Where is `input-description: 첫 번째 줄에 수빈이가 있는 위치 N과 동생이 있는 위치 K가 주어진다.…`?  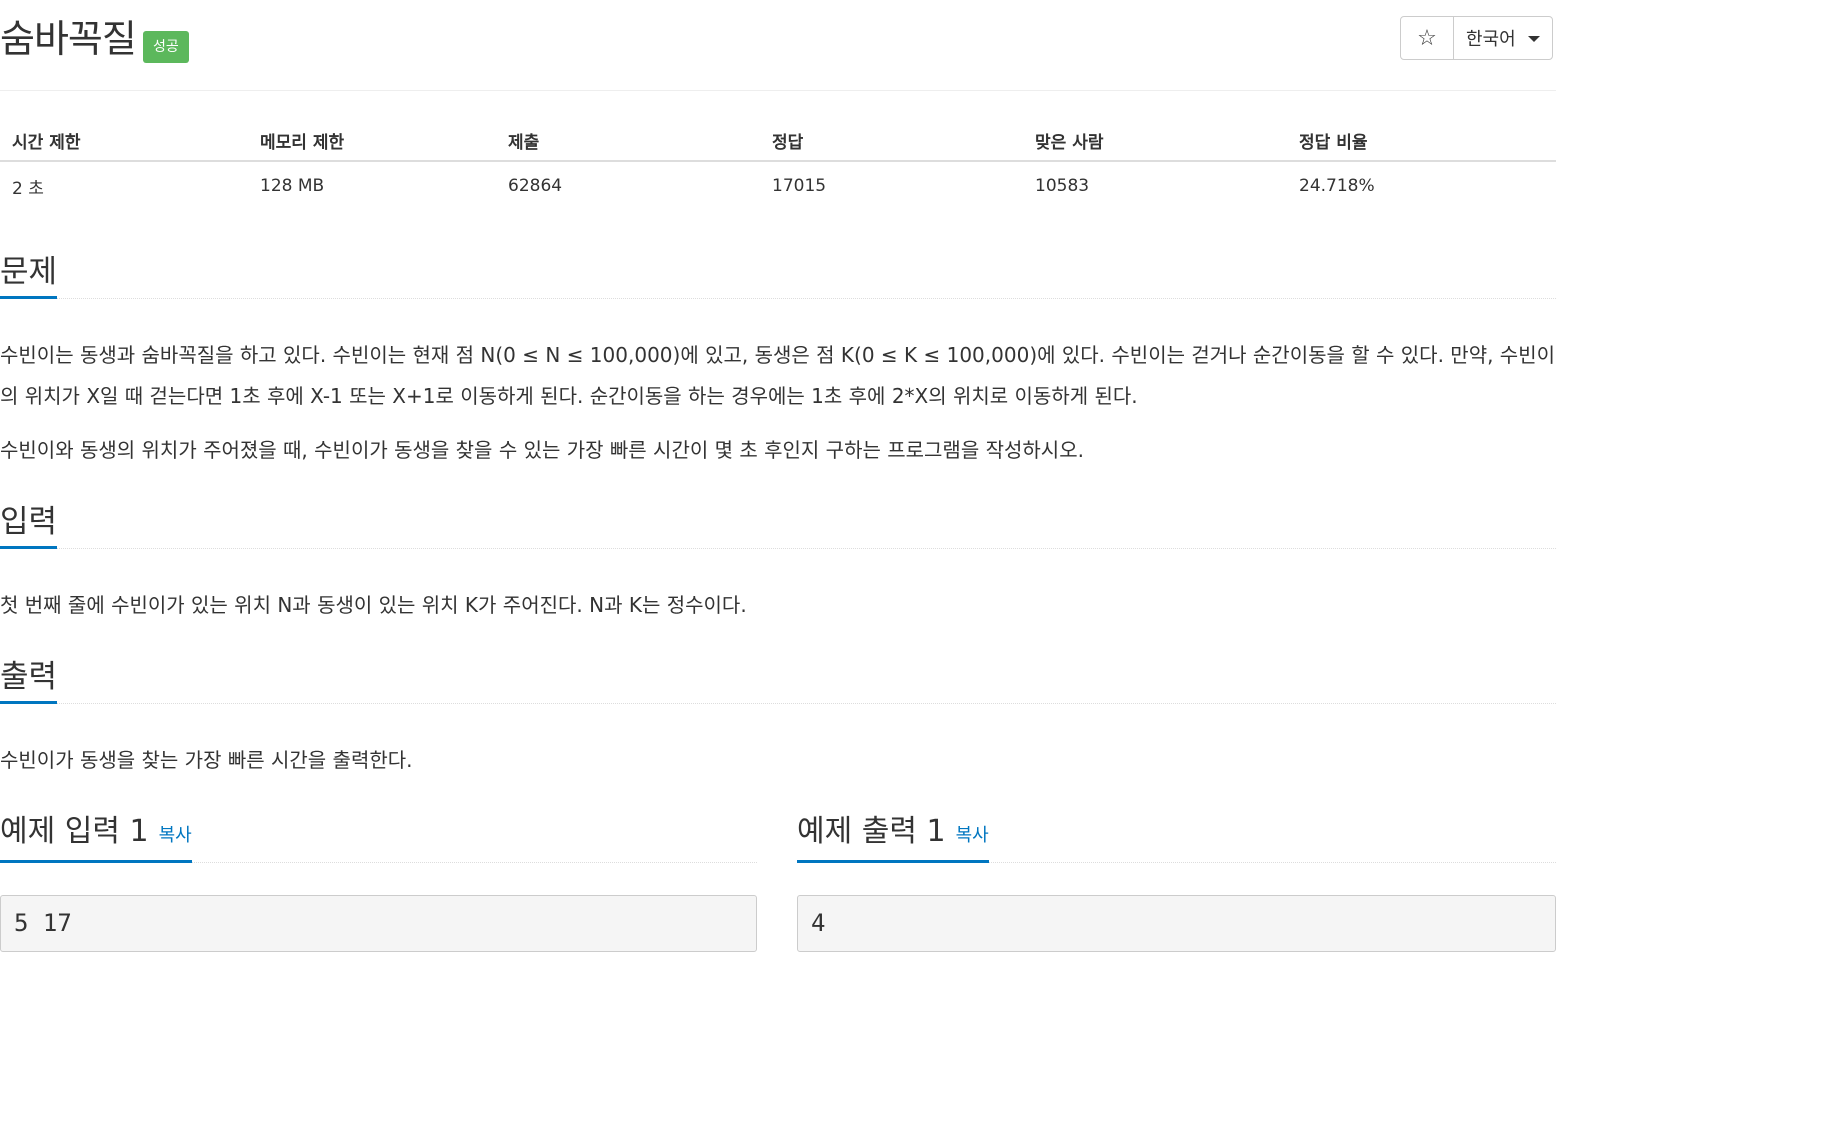 input-description: 첫 번째 줄에 수빈이가 있는 위치 N과 동생이 있는 위치 K가 주어진다.… is located at coordinates (373, 605).